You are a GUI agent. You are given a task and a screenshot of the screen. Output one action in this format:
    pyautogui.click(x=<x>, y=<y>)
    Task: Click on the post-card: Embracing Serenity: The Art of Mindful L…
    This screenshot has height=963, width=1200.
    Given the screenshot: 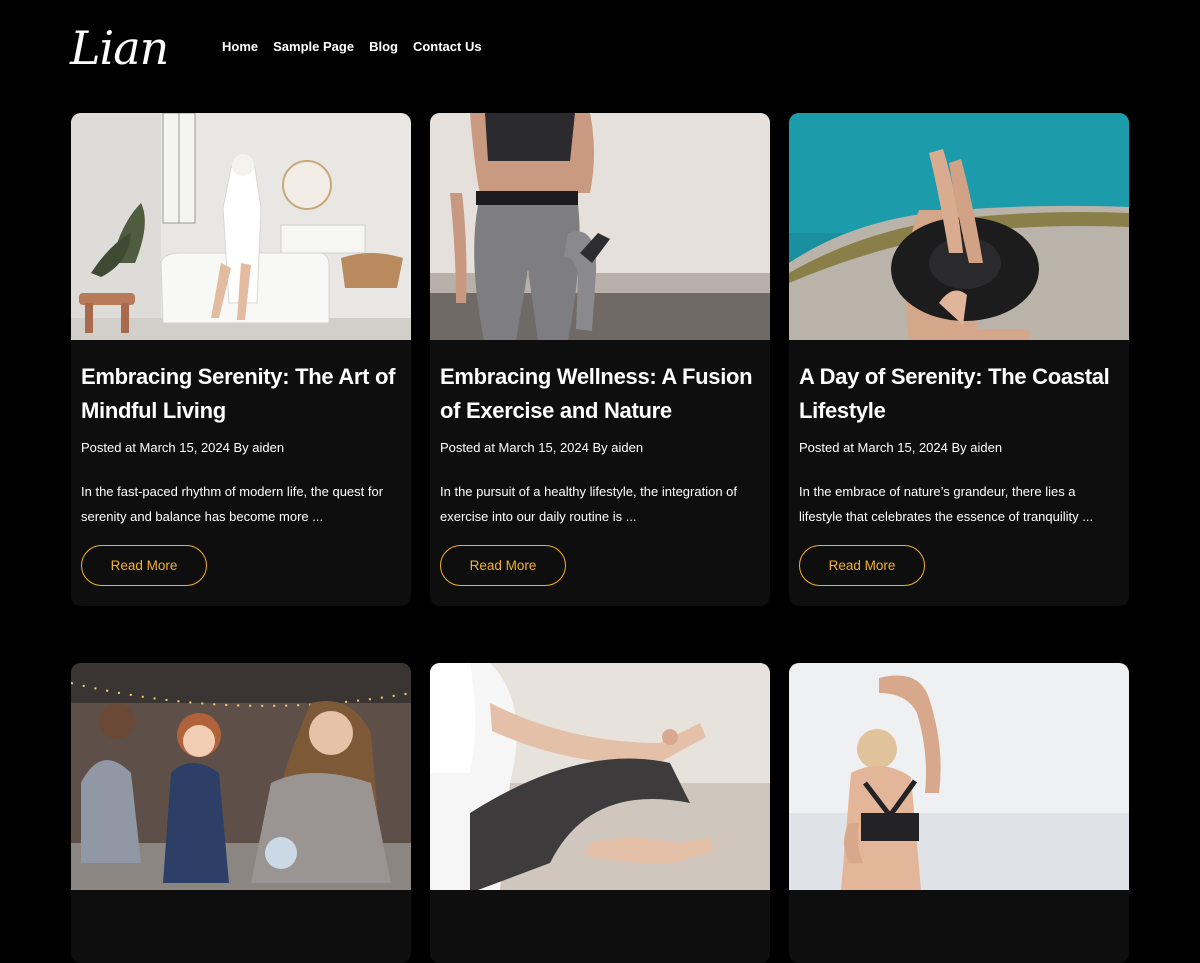 What is the action you would take?
    pyautogui.click(x=241, y=359)
    